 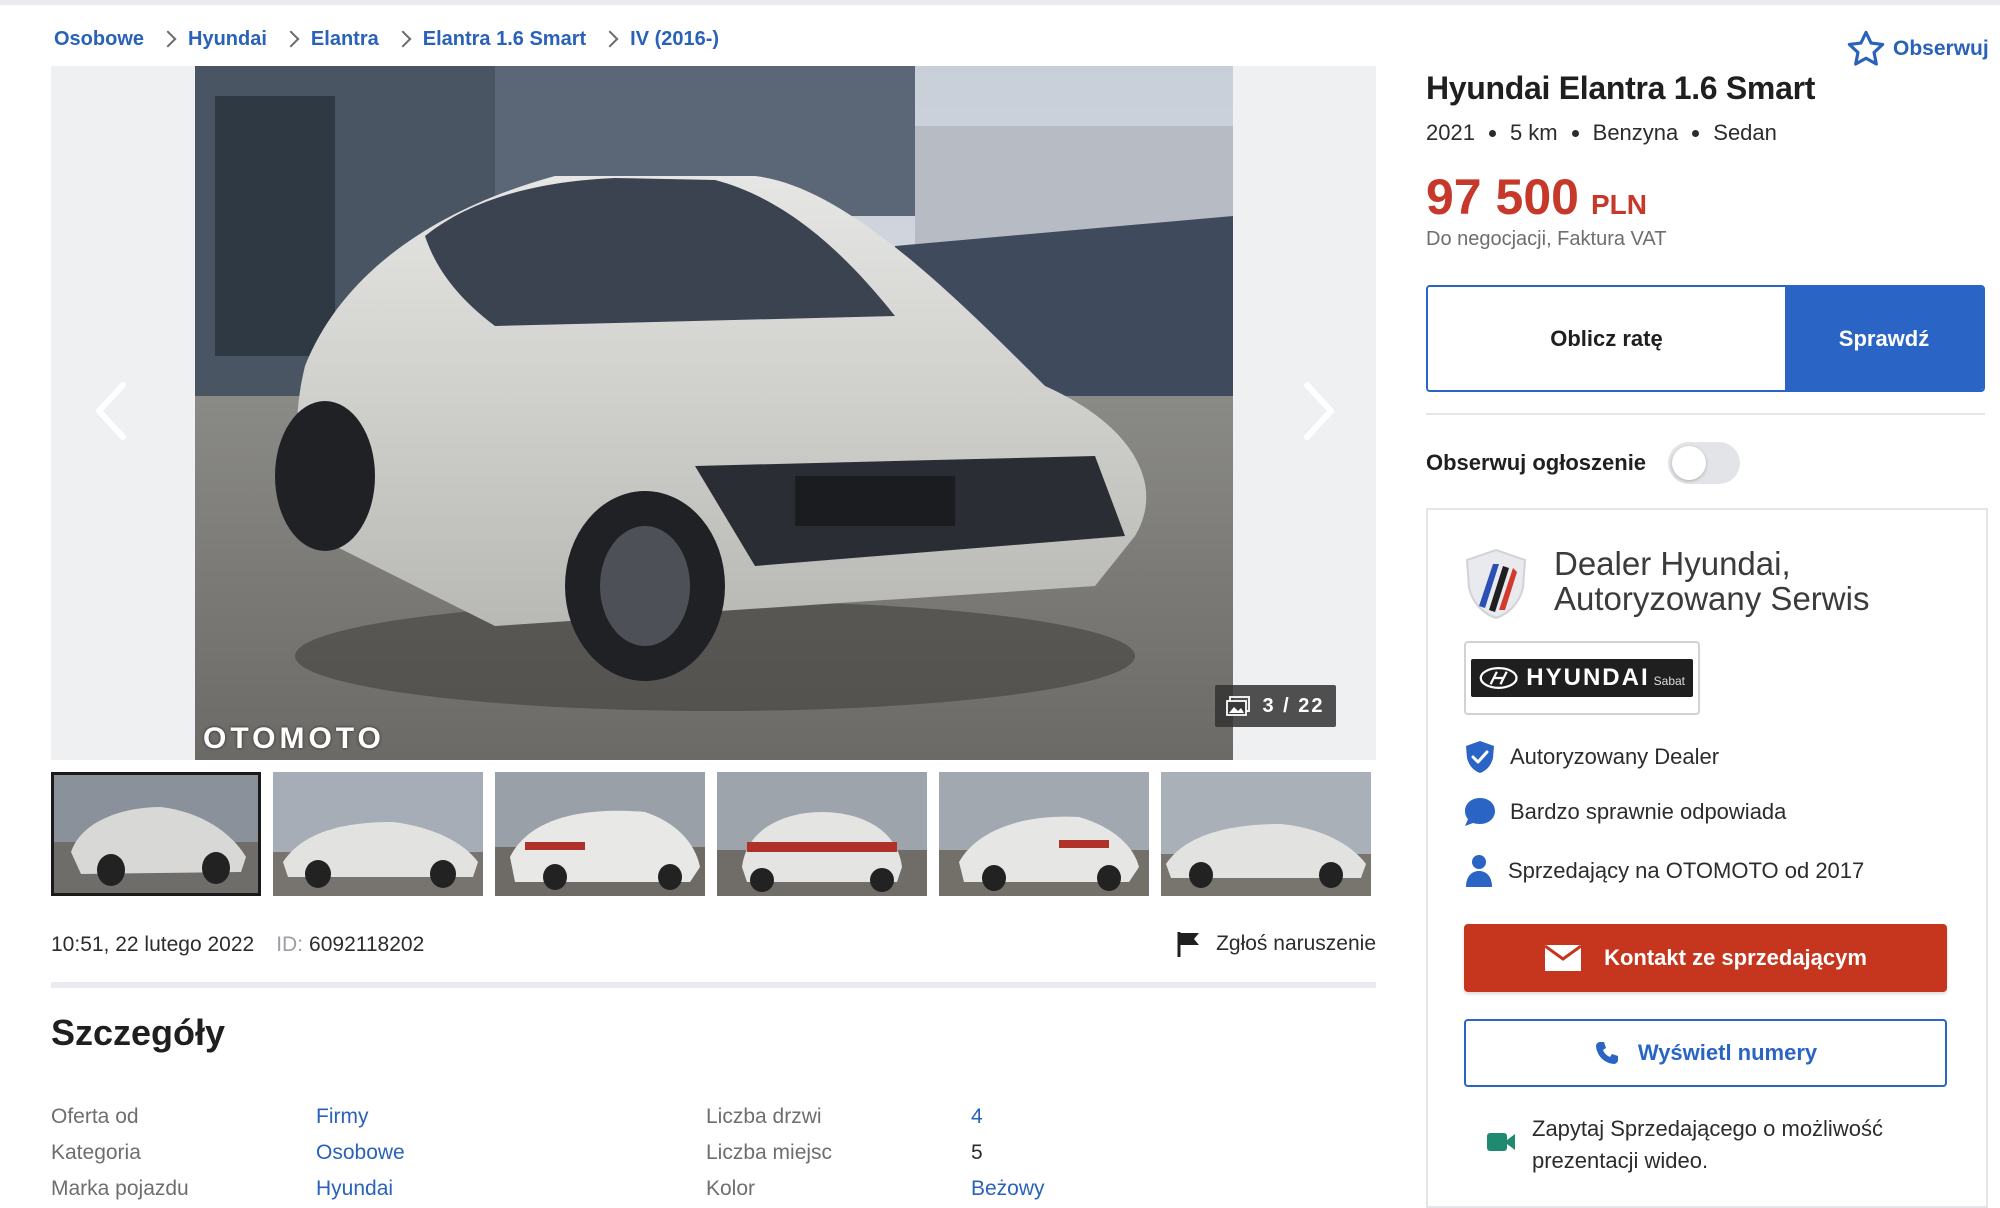 I want to click on feature-response-label: Bardzo sprawnie odpowiada, so click(x=1648, y=811).